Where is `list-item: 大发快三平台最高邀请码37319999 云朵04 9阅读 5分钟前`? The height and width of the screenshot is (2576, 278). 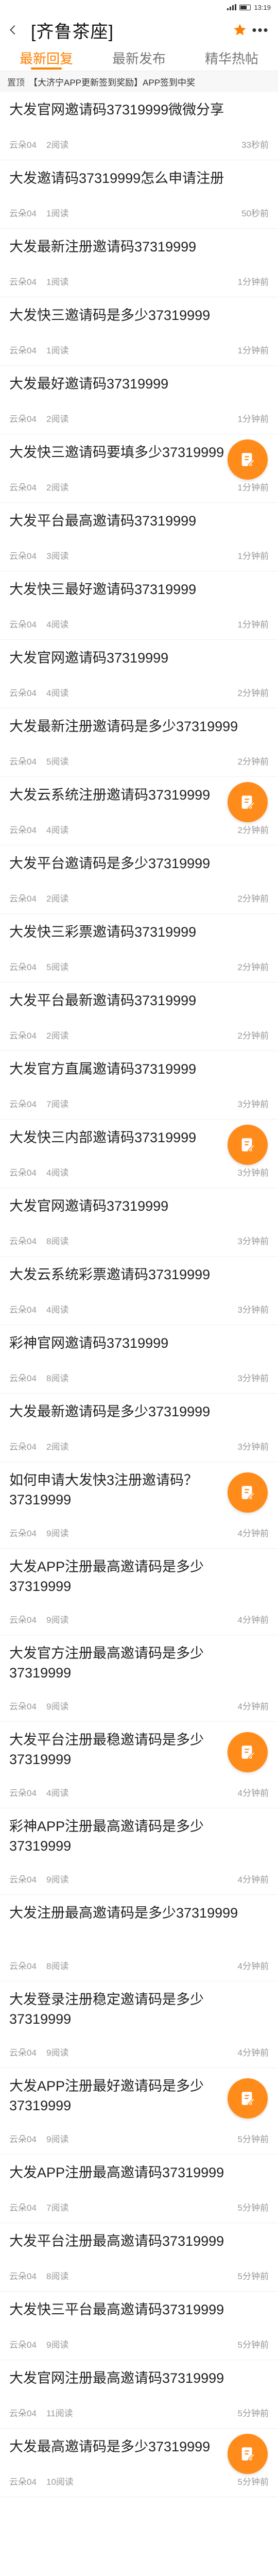 list-item: 大发快三平台最高邀请码37319999 云朵04 9阅读 5分钟前 is located at coordinates (139, 2326).